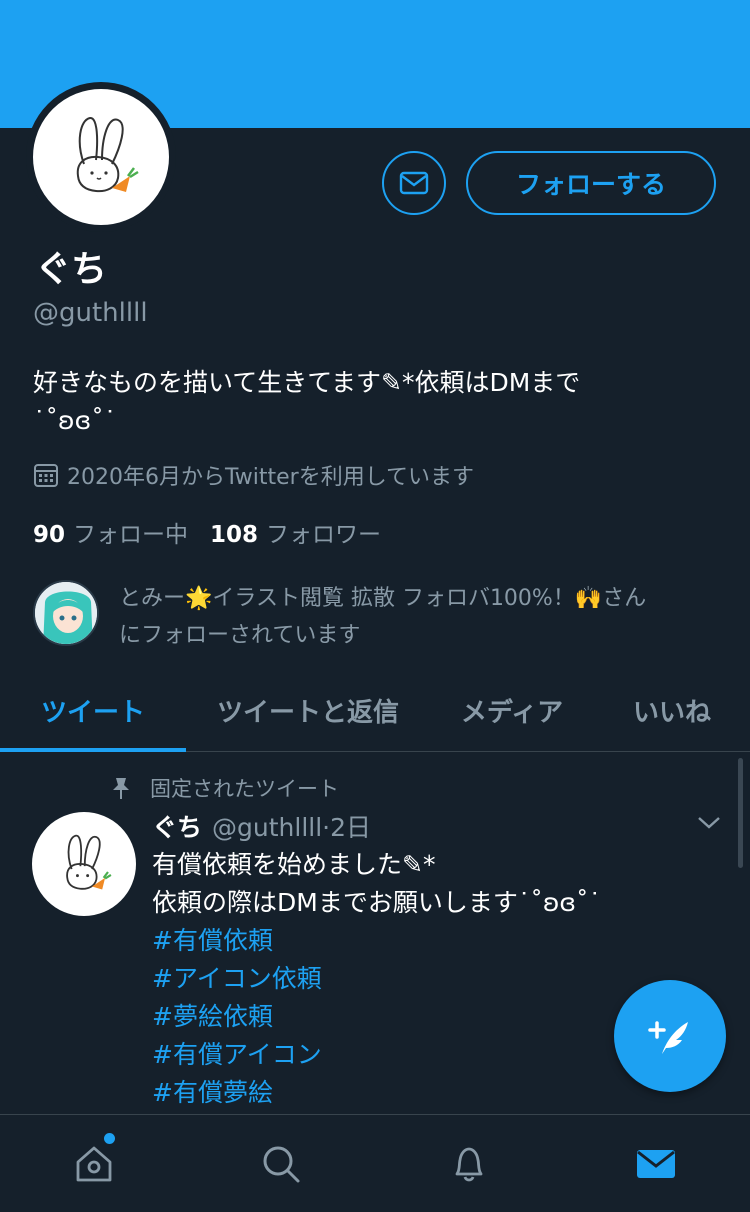 Image resolution: width=750 pixels, height=1212 pixels. I want to click on tab-tweets-and-replies: ツイートと返信, so click(308, 710).